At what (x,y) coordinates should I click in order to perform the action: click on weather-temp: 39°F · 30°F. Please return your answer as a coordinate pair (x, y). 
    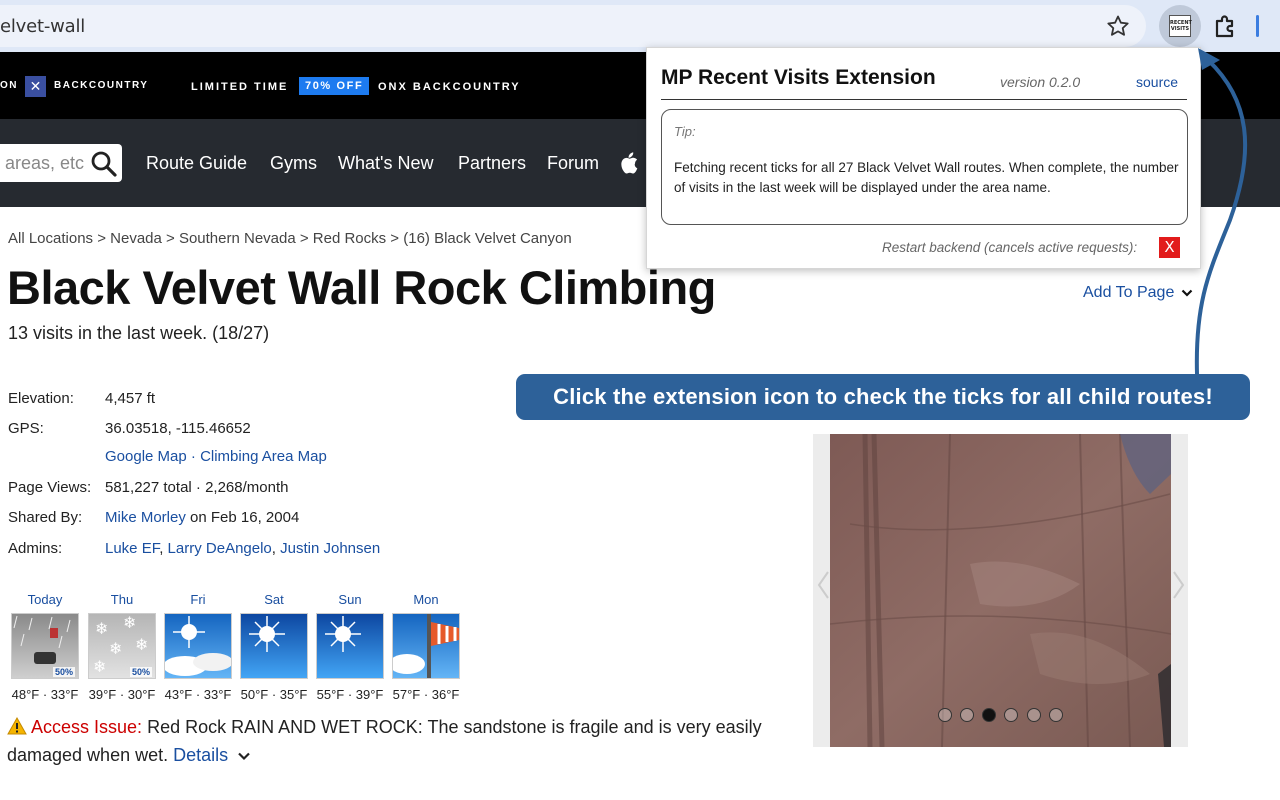
    Looking at the image, I should click on (122, 694).